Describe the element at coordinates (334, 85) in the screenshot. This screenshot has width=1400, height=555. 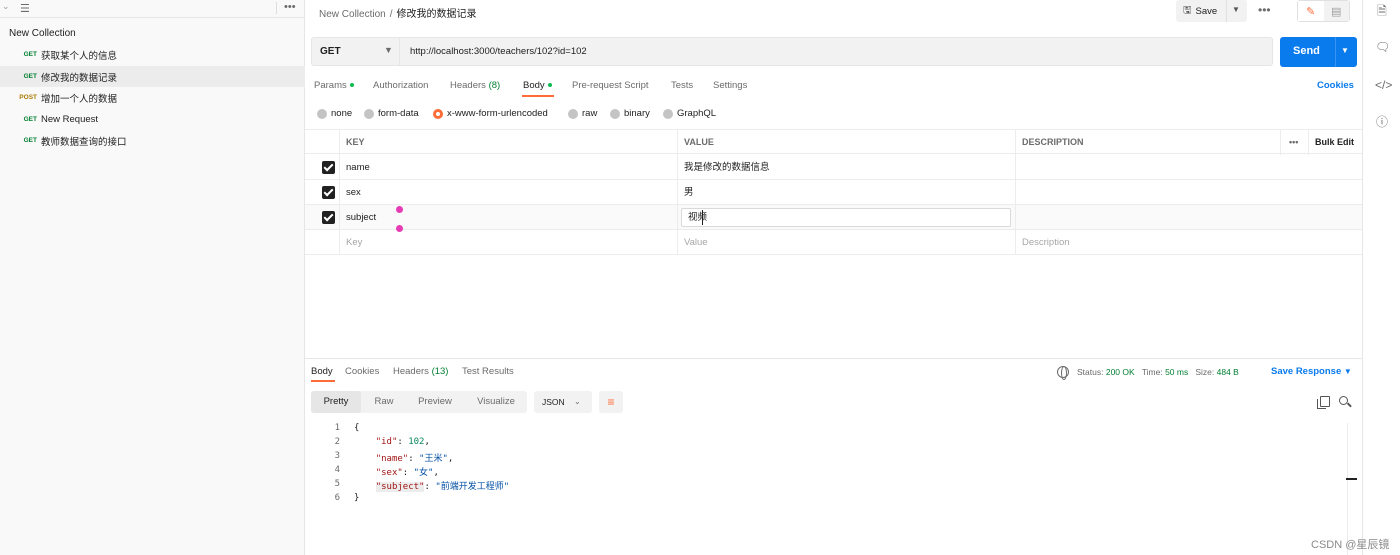
I see `tab-params: Params` at that location.